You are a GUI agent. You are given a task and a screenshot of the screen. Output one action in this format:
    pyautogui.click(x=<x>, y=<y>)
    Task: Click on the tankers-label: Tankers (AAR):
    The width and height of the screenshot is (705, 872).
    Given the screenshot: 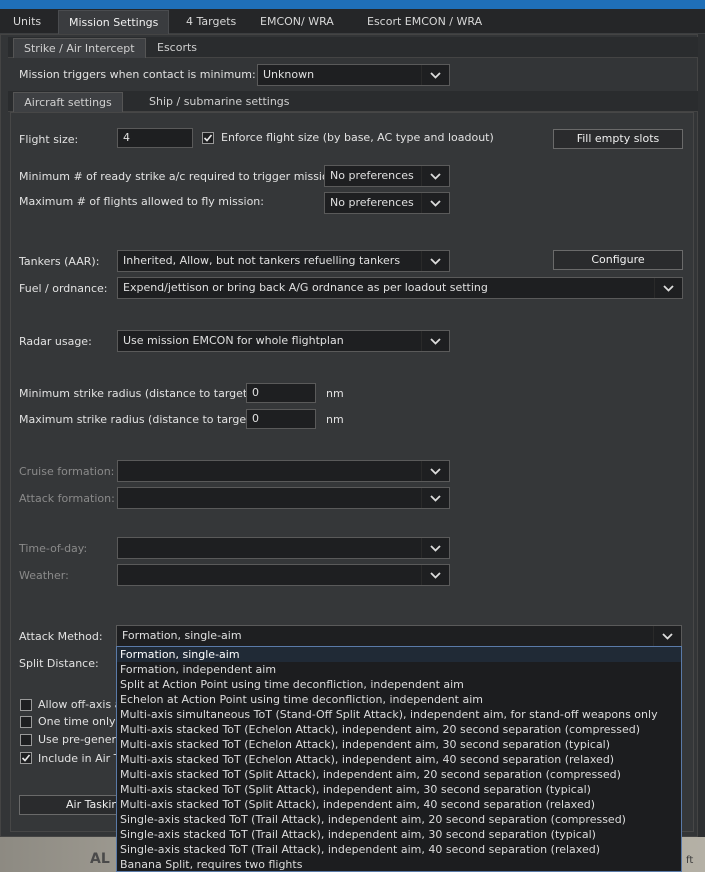 What is the action you would take?
    pyautogui.click(x=59, y=261)
    